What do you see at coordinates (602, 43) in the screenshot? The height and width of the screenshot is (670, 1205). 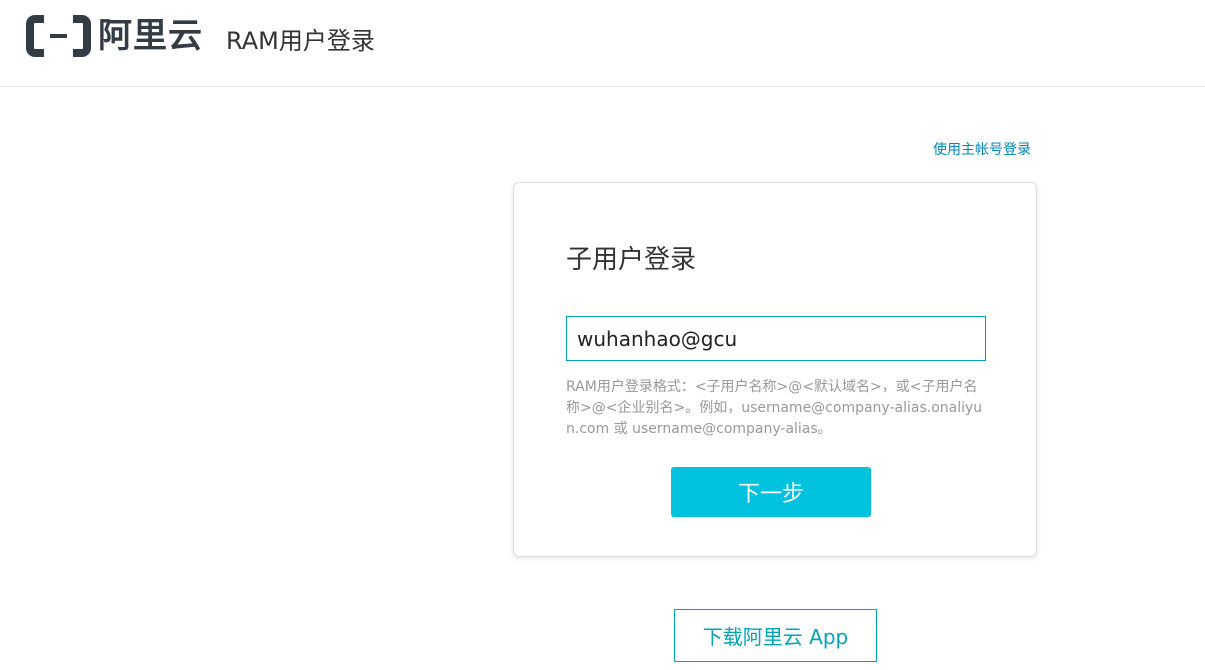 I see `header: 阿里云 RAM用户登录` at bounding box center [602, 43].